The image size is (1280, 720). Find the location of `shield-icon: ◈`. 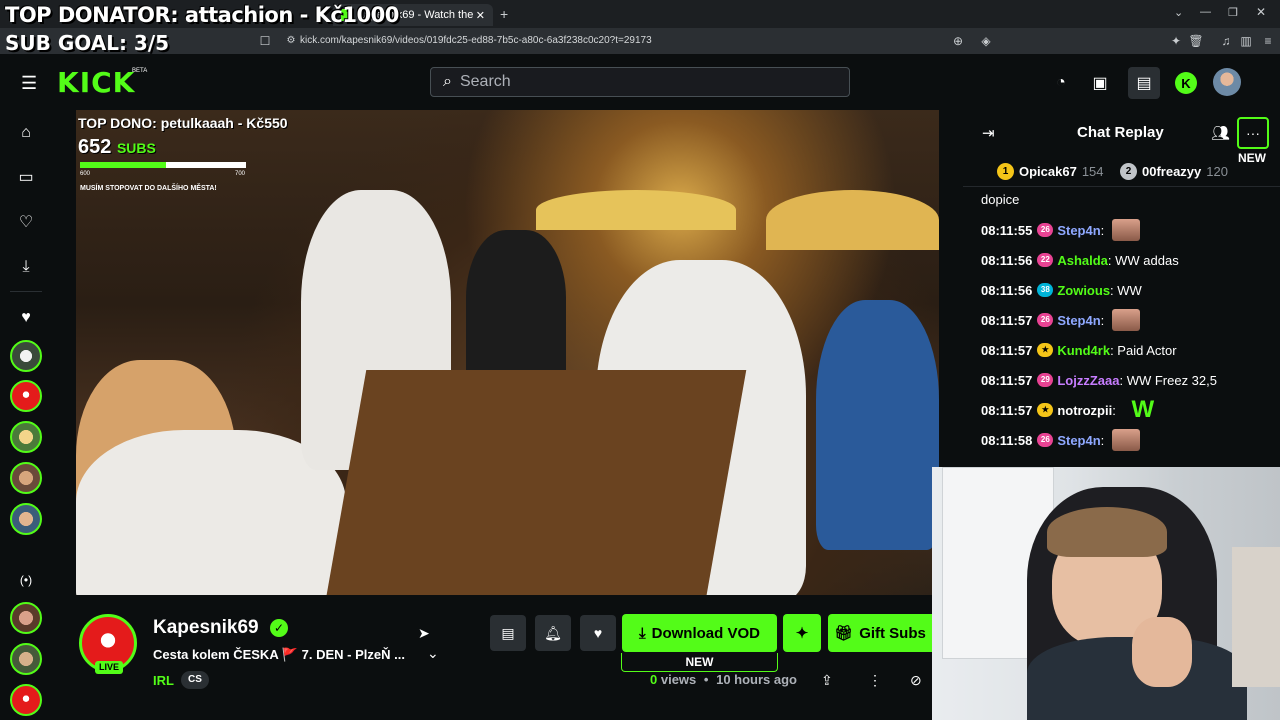

shield-icon: ◈ is located at coordinates (986, 41).